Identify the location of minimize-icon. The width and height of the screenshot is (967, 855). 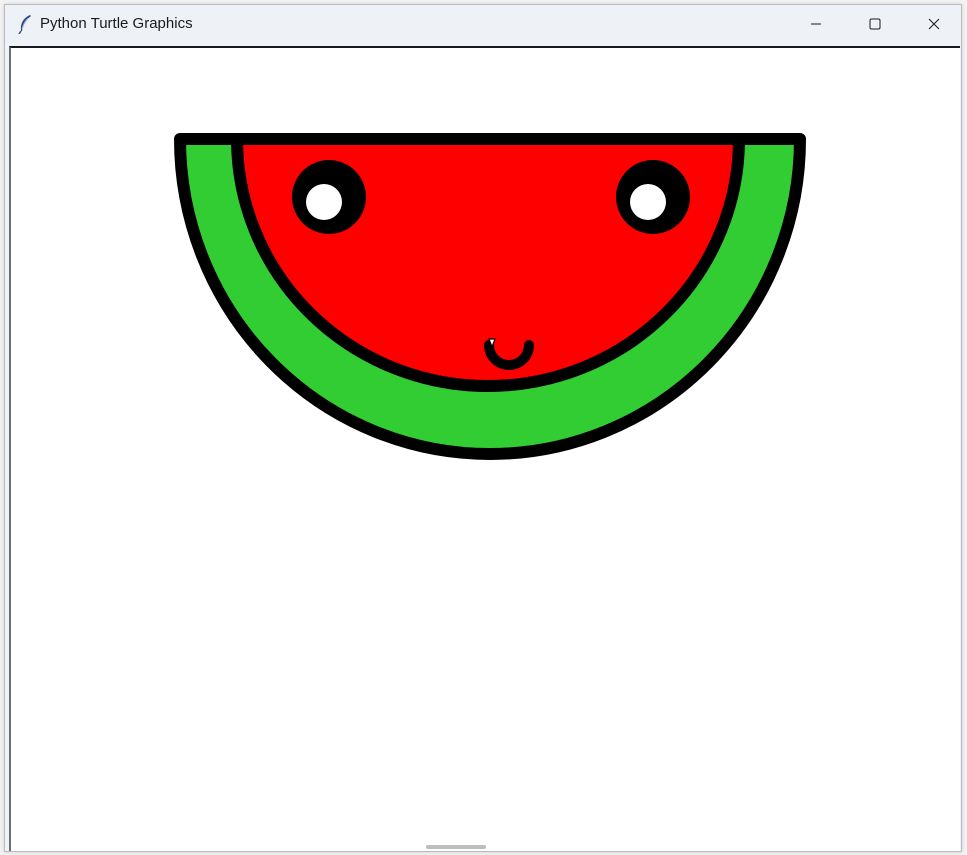
(816, 24).